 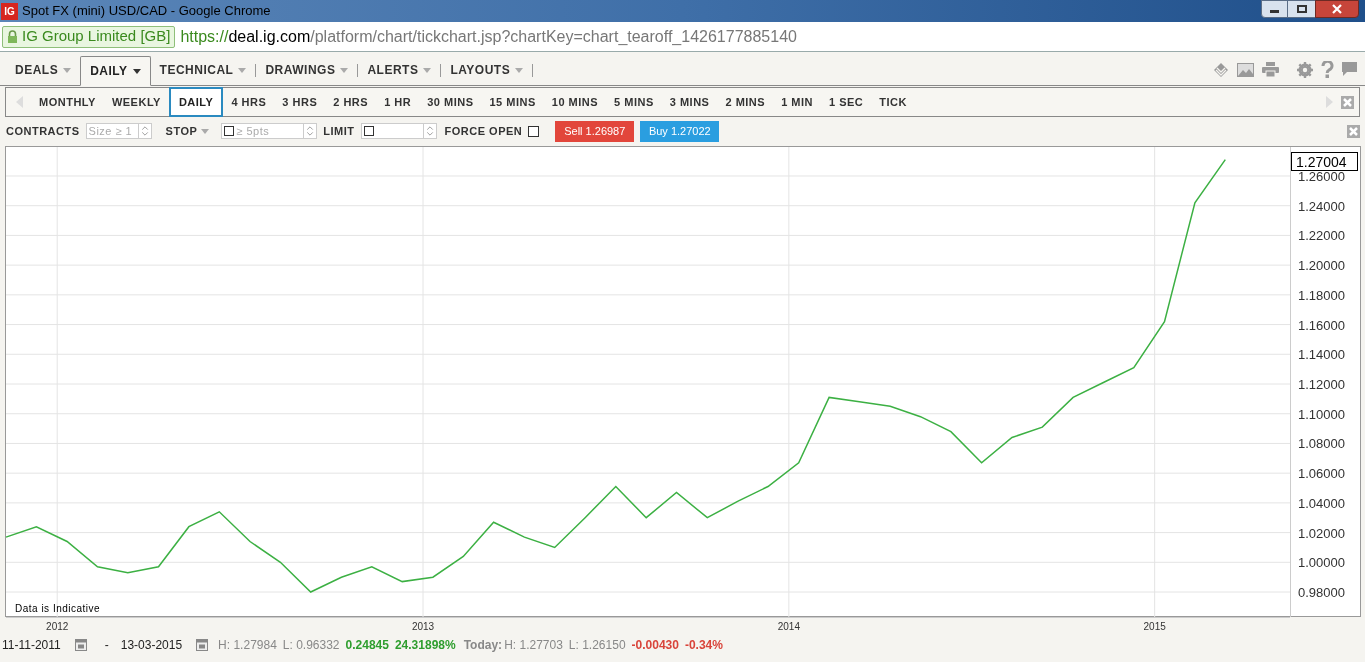 What do you see at coordinates (595, 131) in the screenshot?
I see `sell-button: Sell 1.26987` at bounding box center [595, 131].